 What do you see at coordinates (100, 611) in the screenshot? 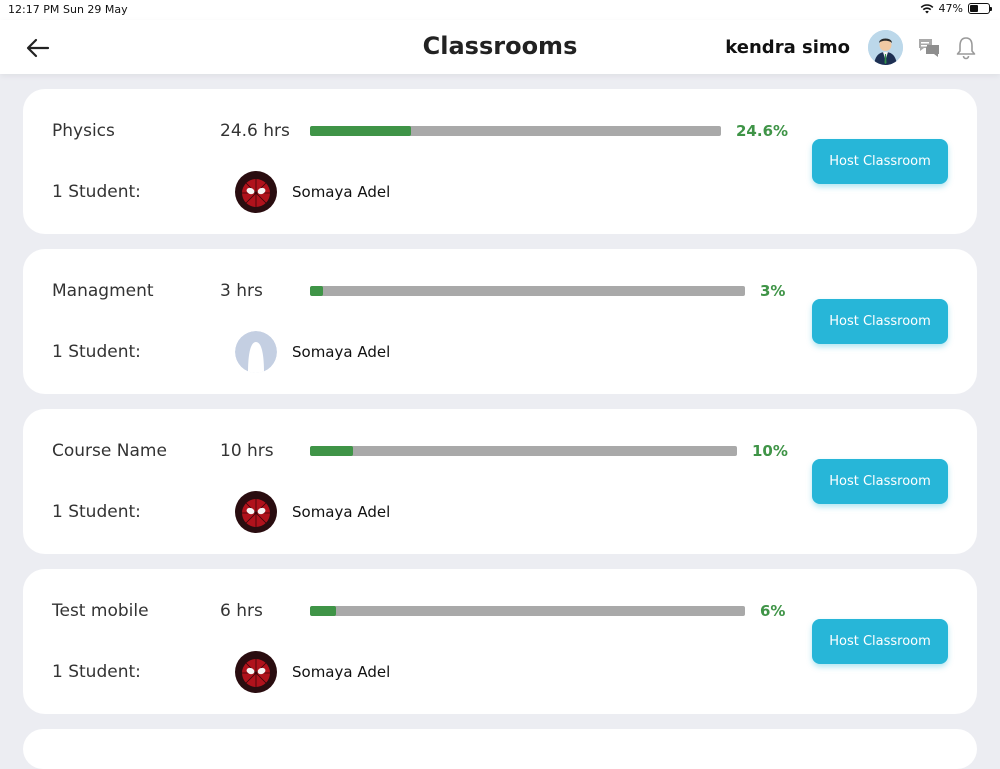
I see `course-name: Test mobile` at bounding box center [100, 611].